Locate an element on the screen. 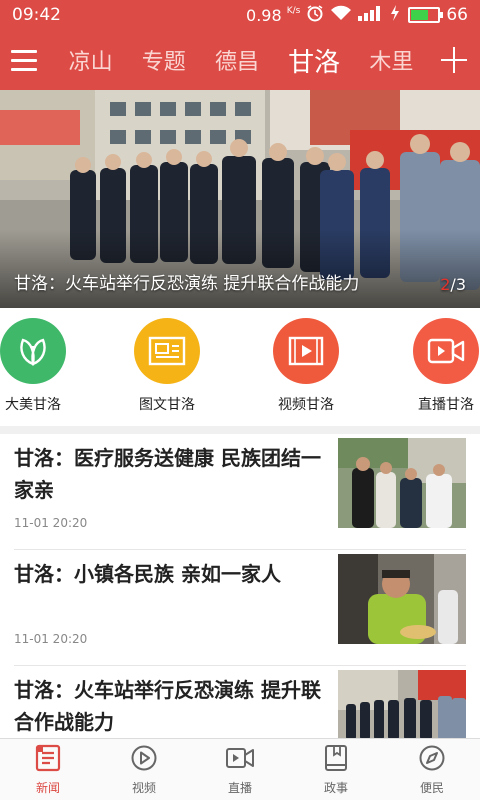 This screenshot has width=480, height=800. nav-politics: 政事 is located at coordinates (336, 769).